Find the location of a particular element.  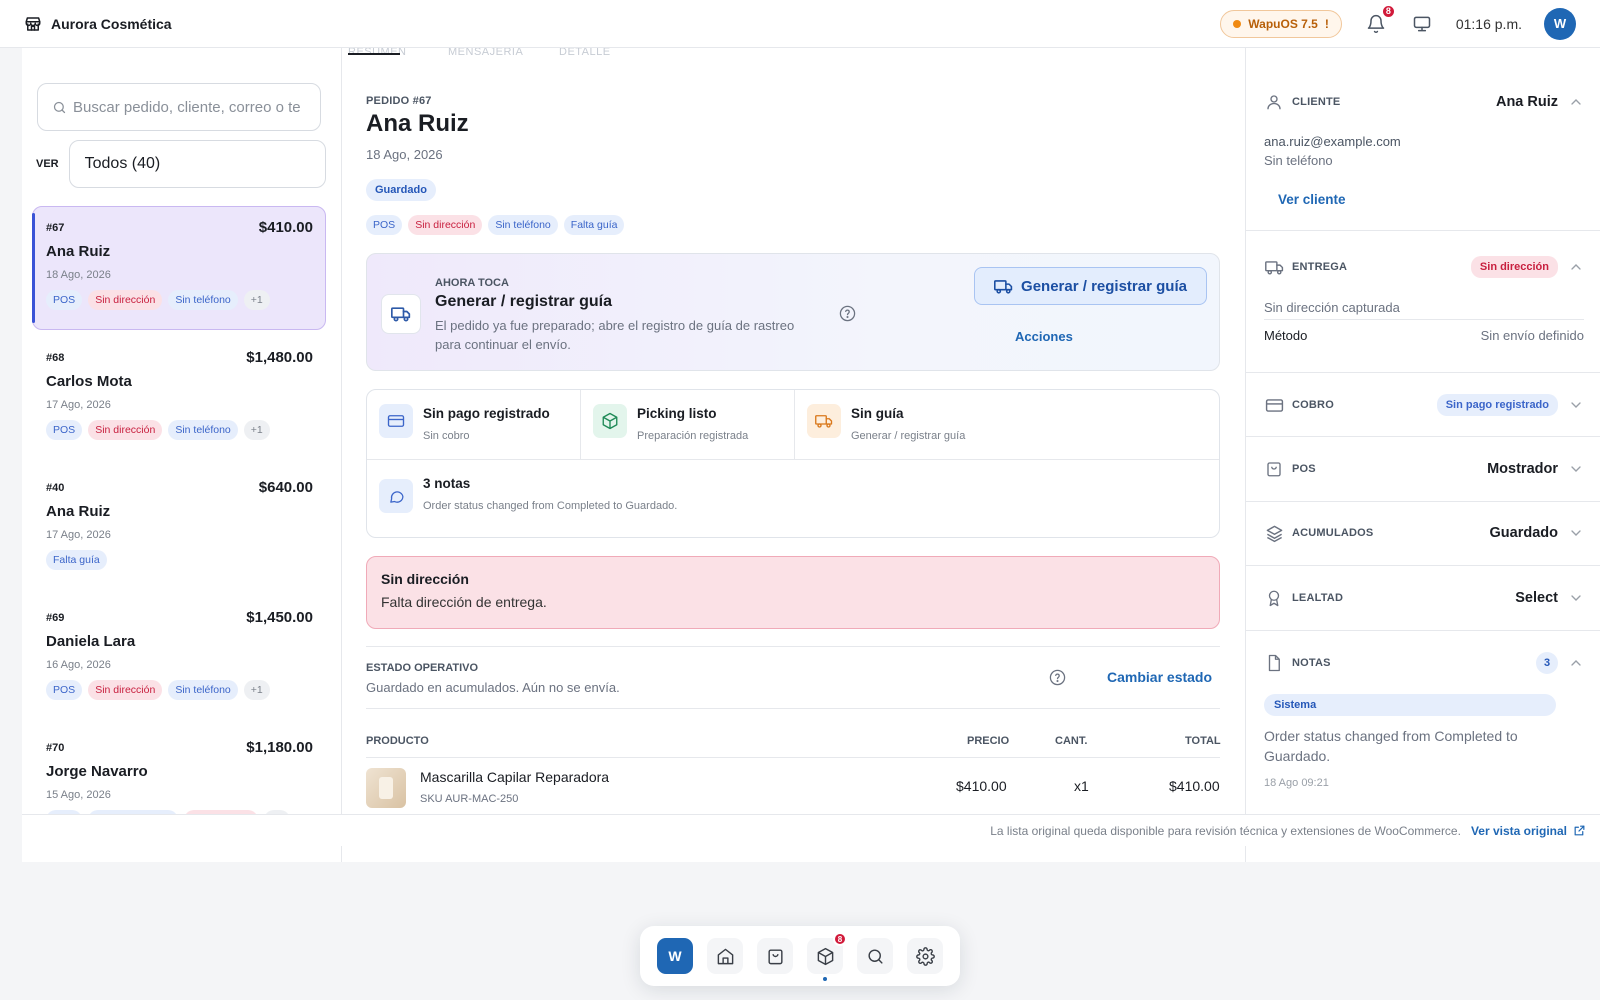

product-qty: x1 is located at coordinates (1081, 786).